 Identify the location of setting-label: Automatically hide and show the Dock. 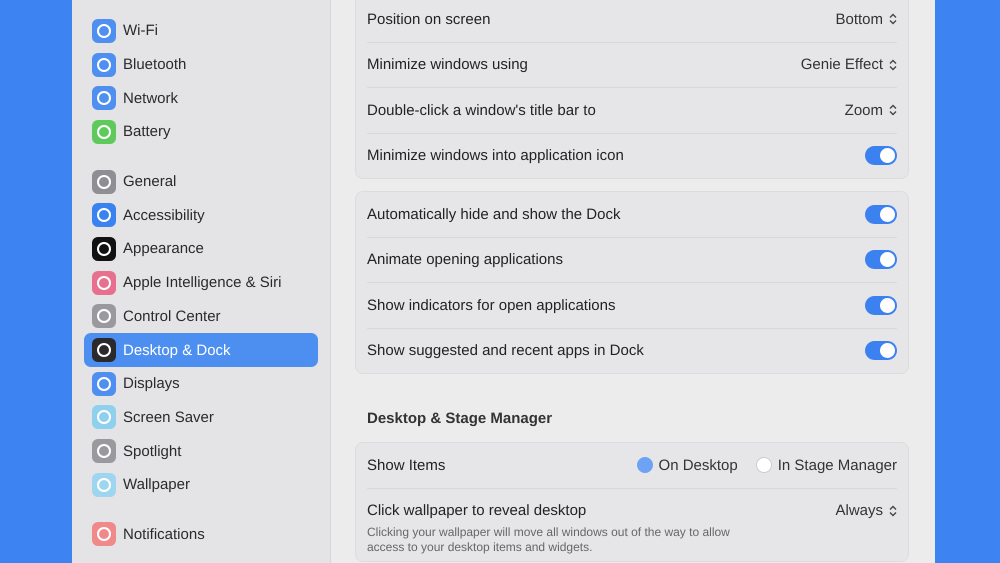
(493, 214).